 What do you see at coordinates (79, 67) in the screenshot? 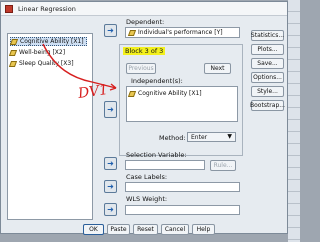
I see `annotation-overlay` at bounding box center [79, 67].